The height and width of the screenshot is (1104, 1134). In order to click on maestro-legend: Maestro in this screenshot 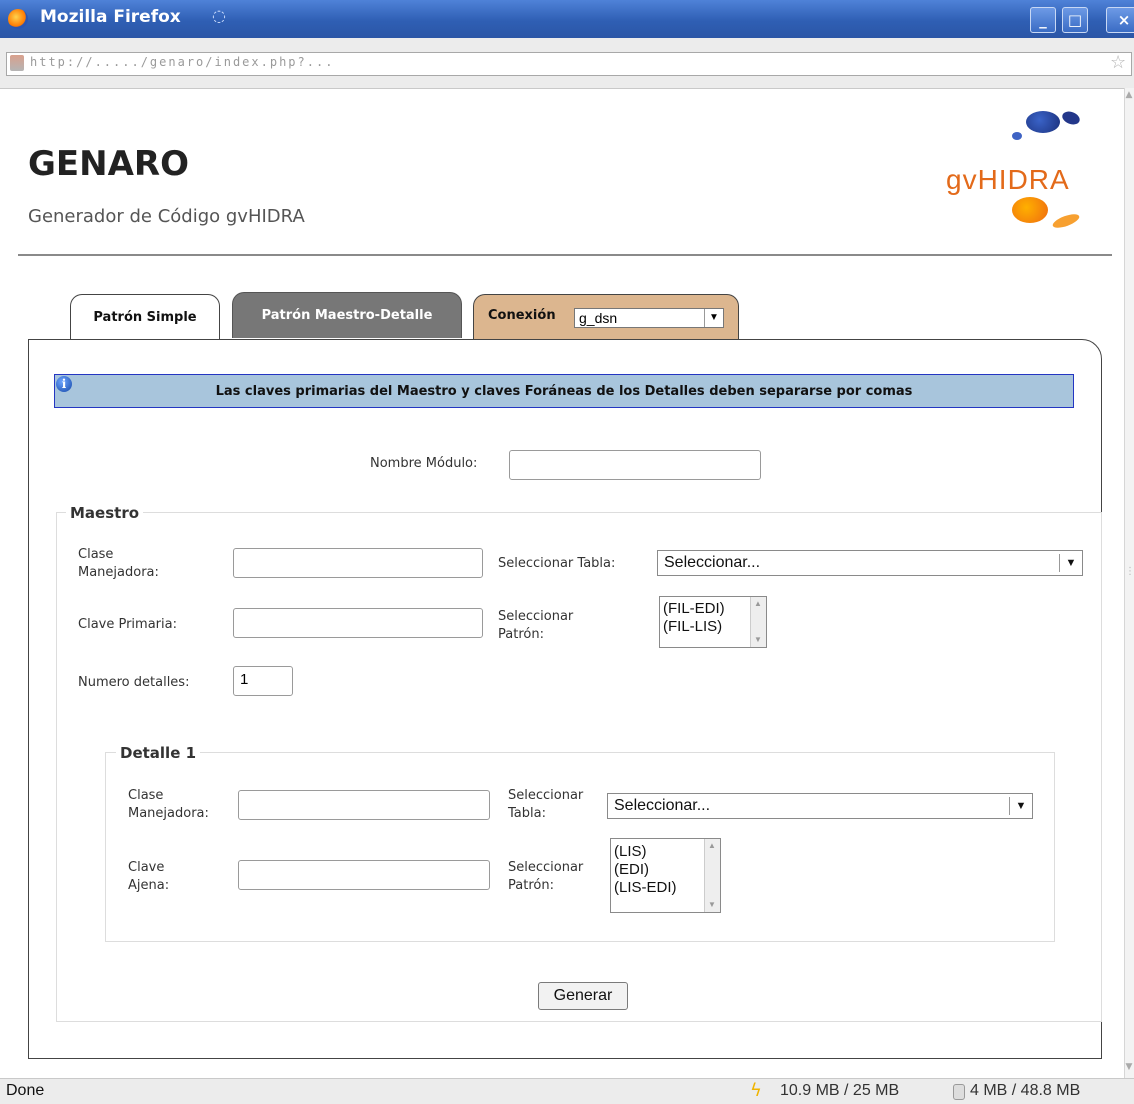, I will do `click(105, 513)`.